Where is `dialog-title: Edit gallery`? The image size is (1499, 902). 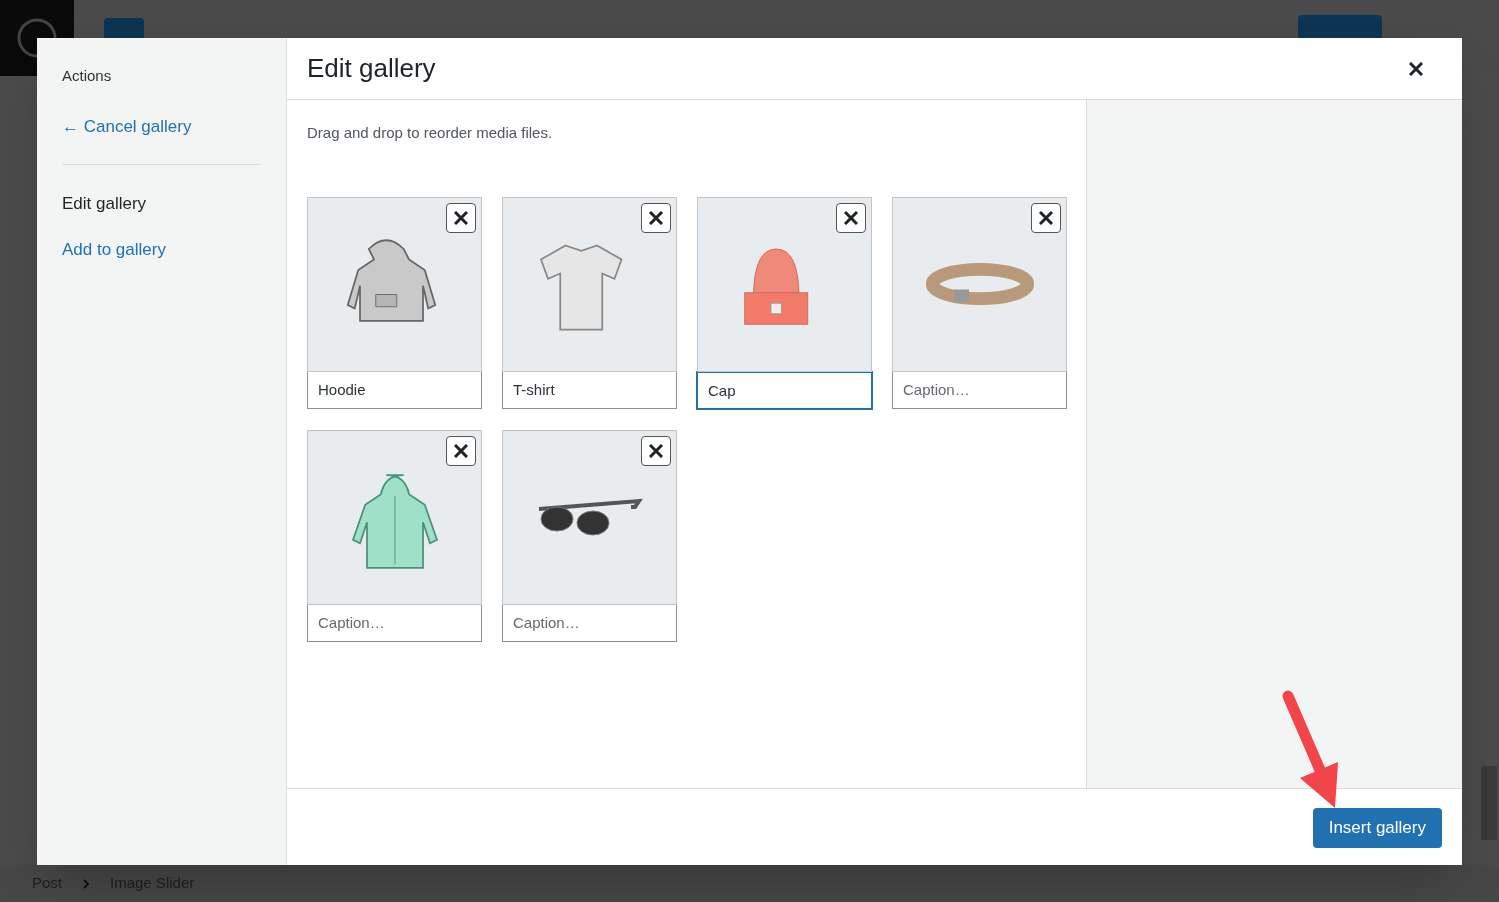 dialog-title: Edit gallery is located at coordinates (371, 68).